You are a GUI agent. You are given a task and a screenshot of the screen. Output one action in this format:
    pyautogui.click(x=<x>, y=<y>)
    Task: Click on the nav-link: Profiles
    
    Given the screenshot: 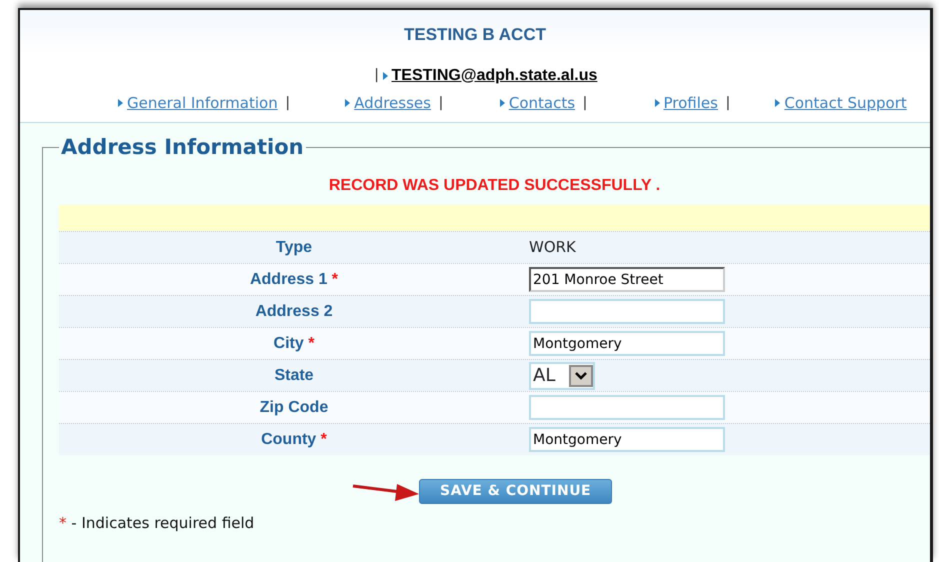 What is the action you would take?
    pyautogui.click(x=691, y=103)
    